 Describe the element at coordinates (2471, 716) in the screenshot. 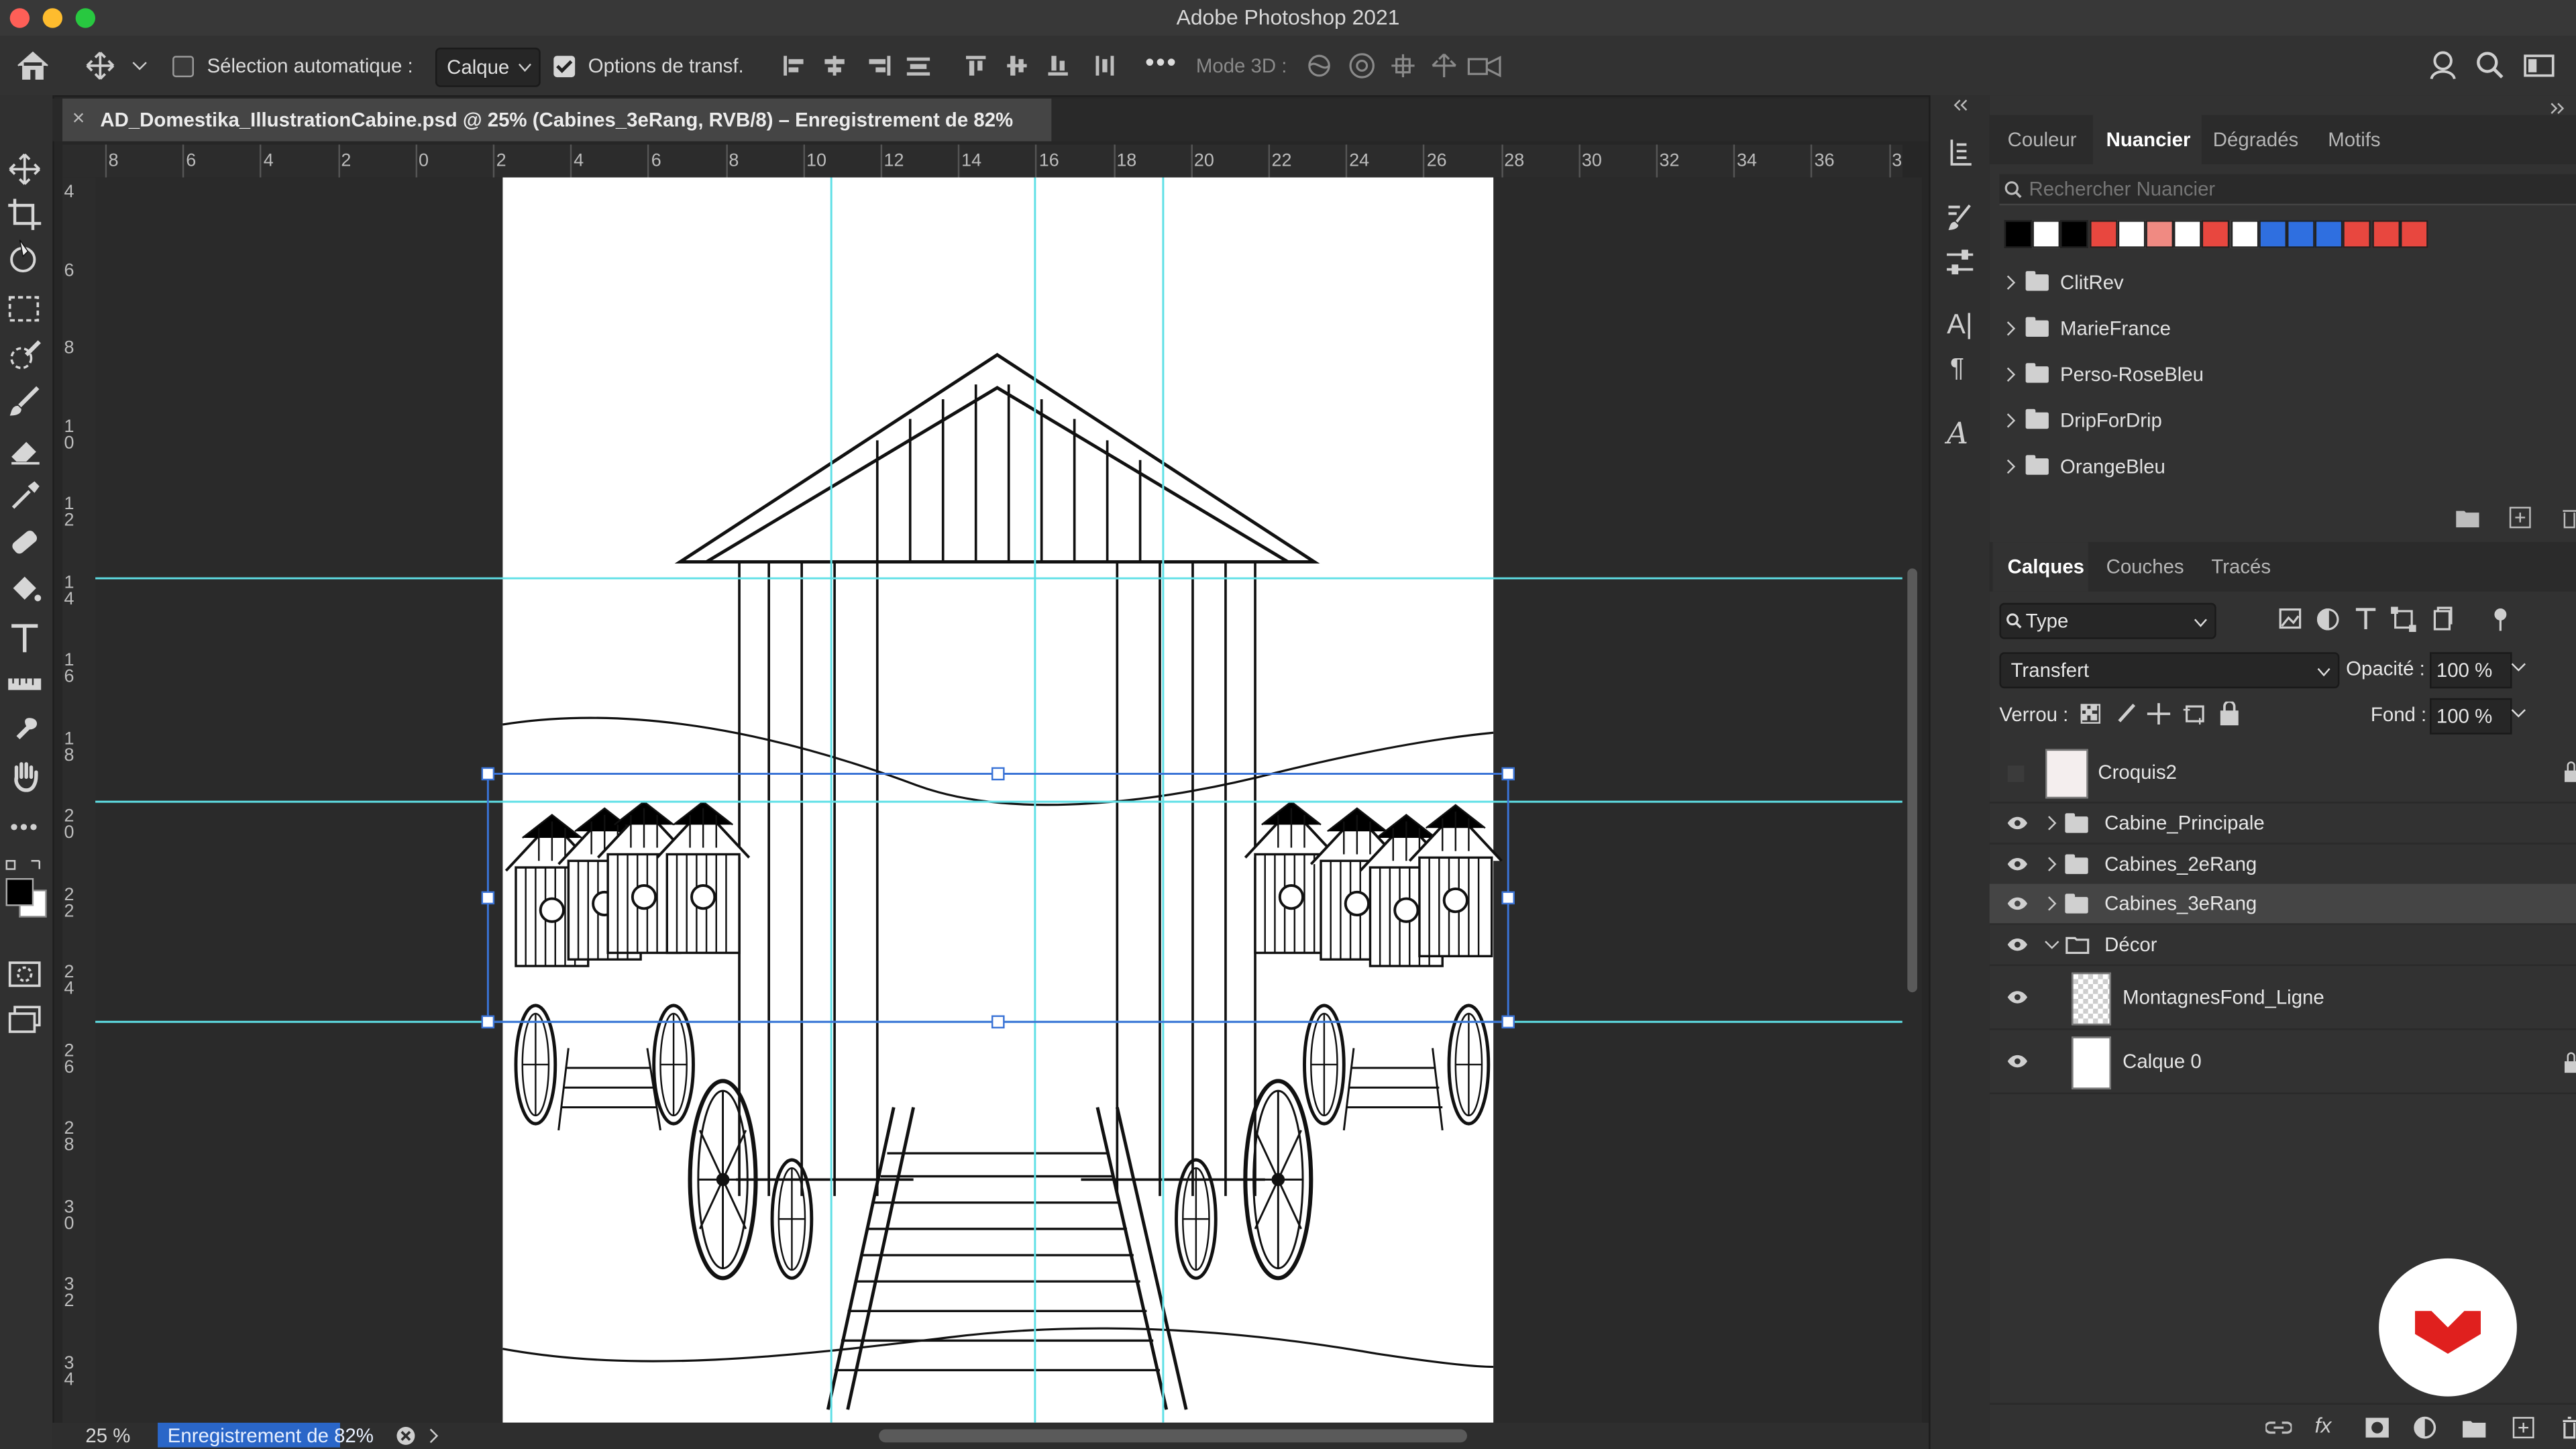

I see `fill-field: 100 %` at that location.